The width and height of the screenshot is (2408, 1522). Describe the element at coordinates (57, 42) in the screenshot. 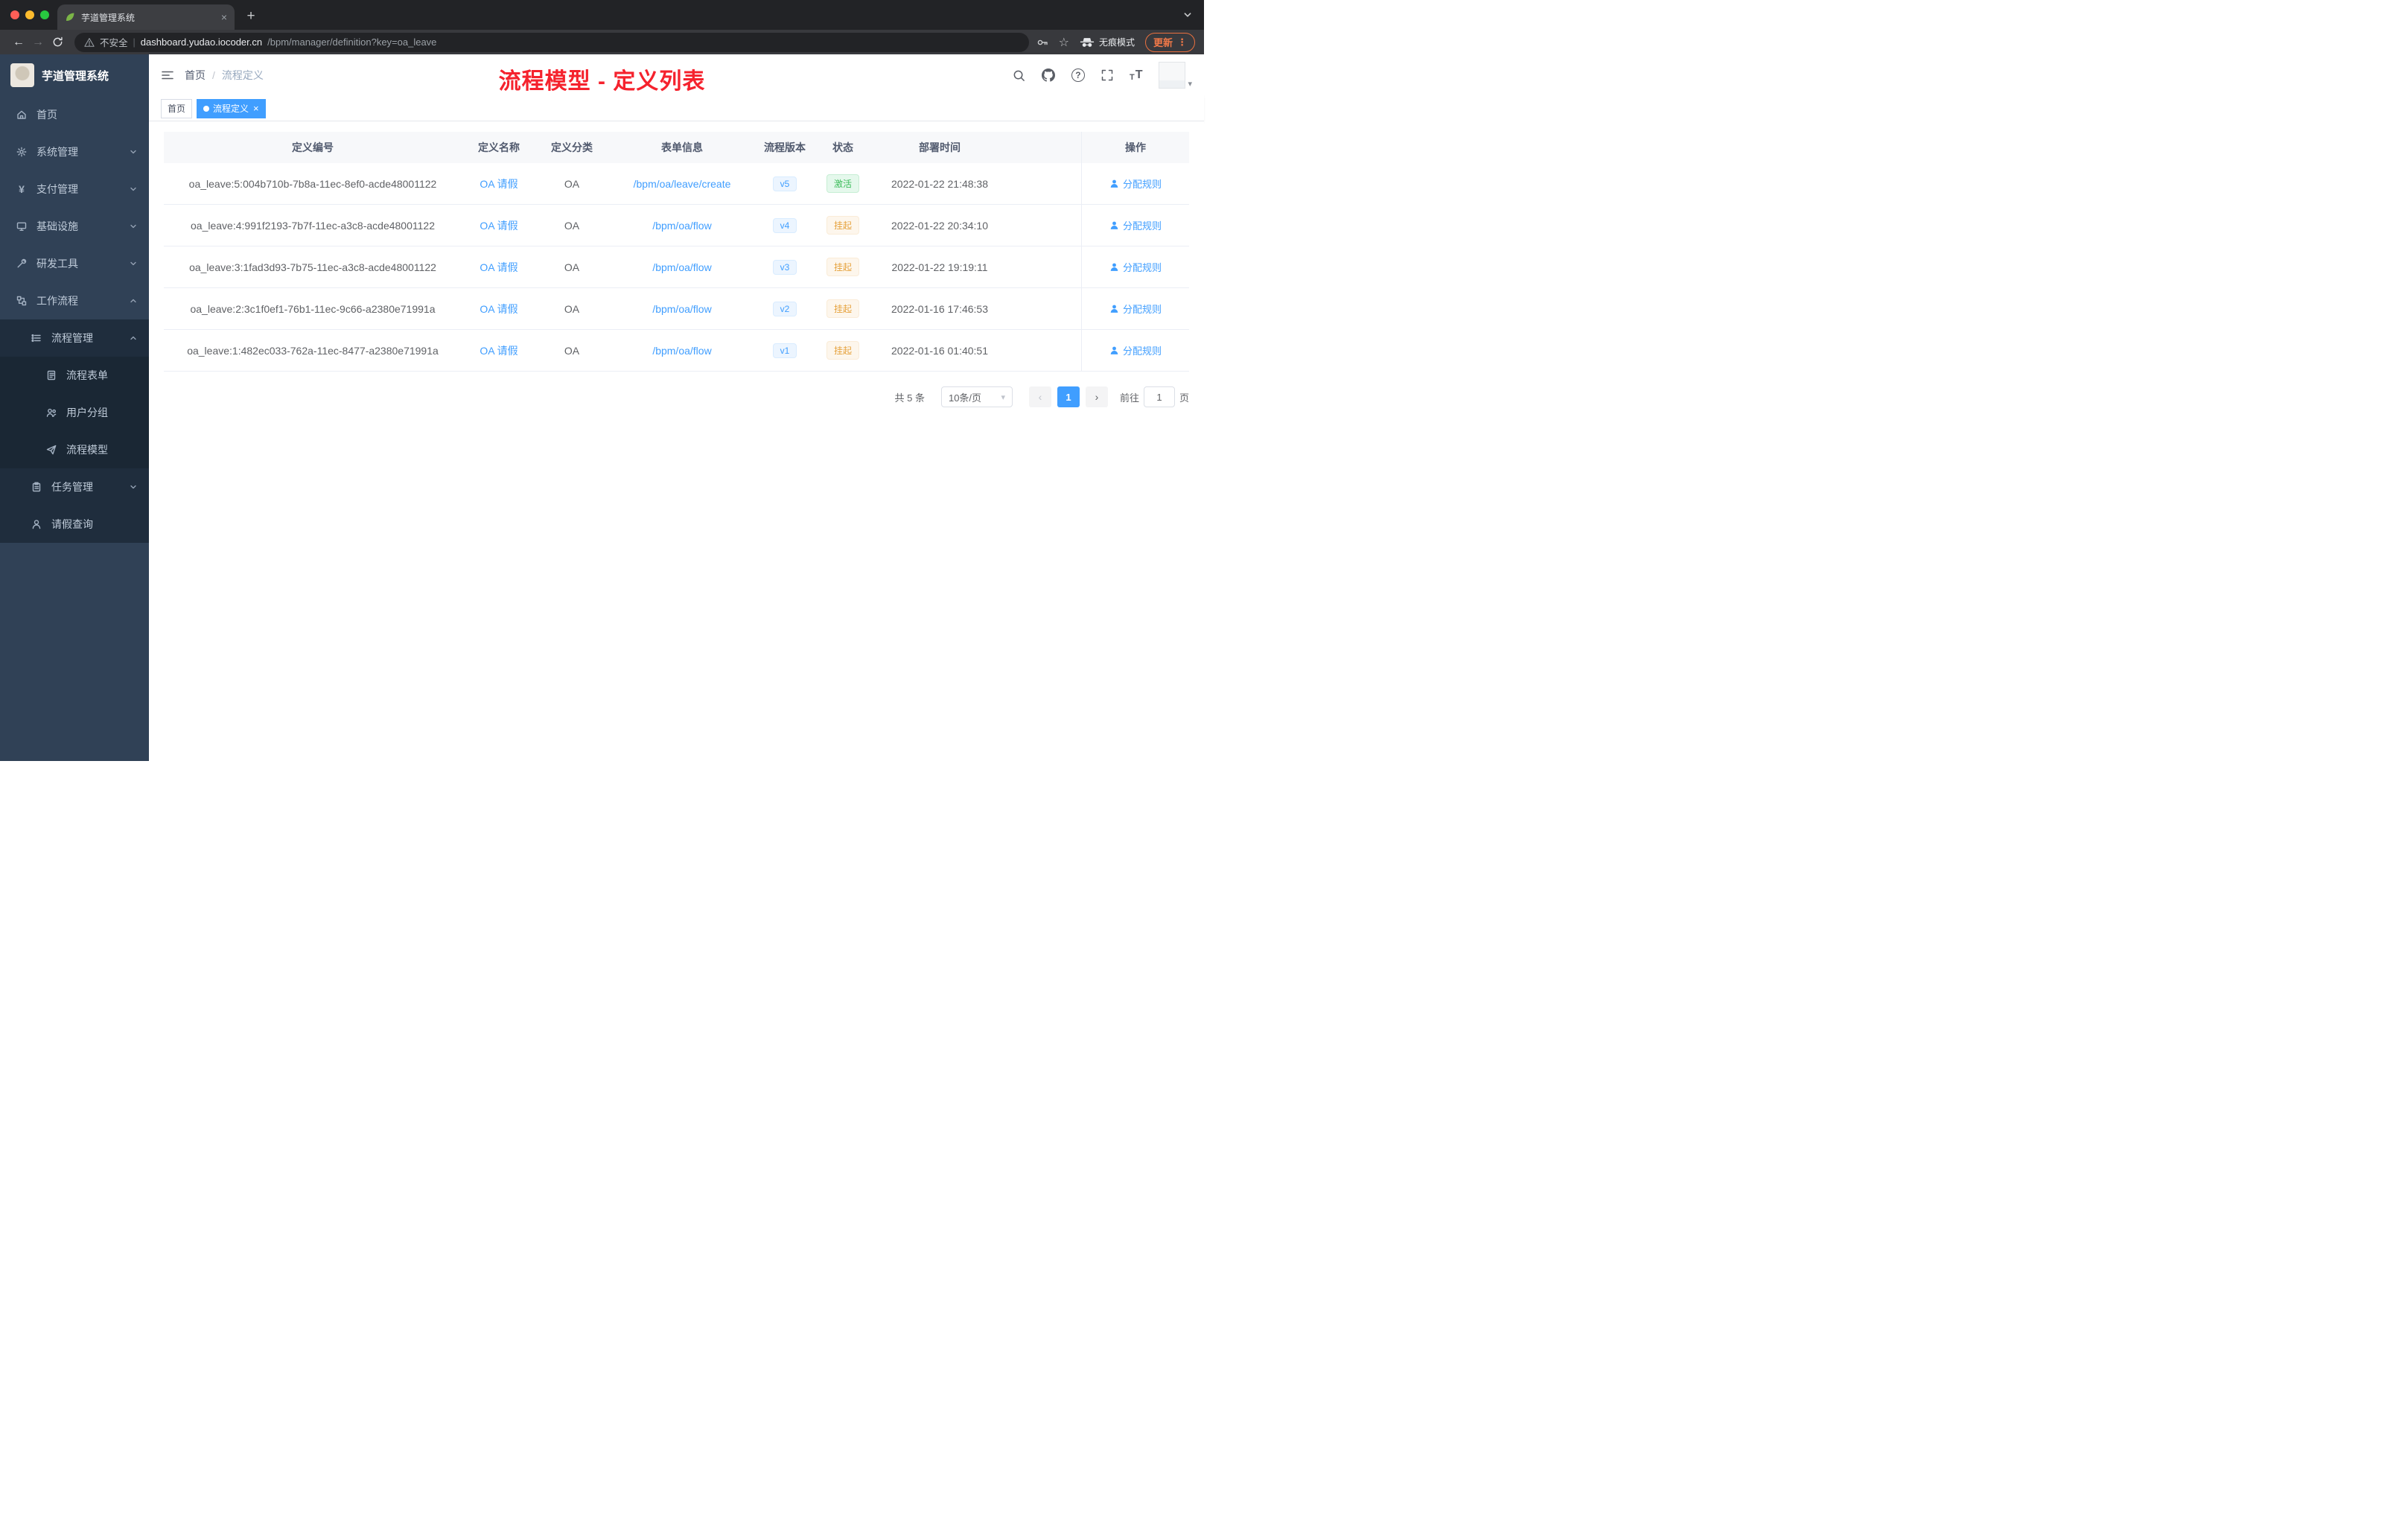

I see `reload-icon` at that location.